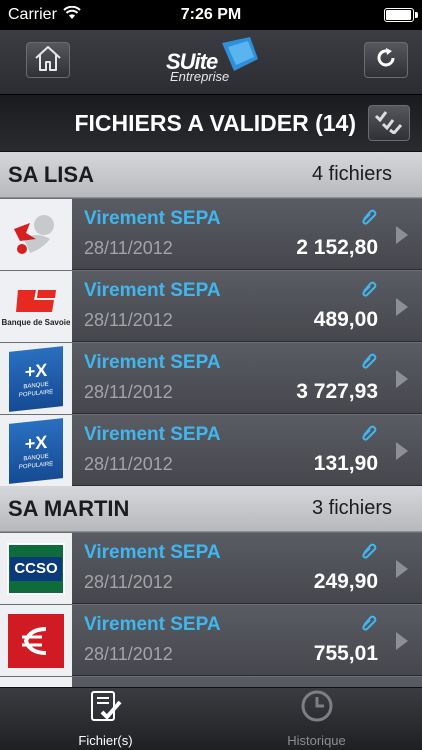  I want to click on tab-fichiers: Fichier(s), so click(105, 719).